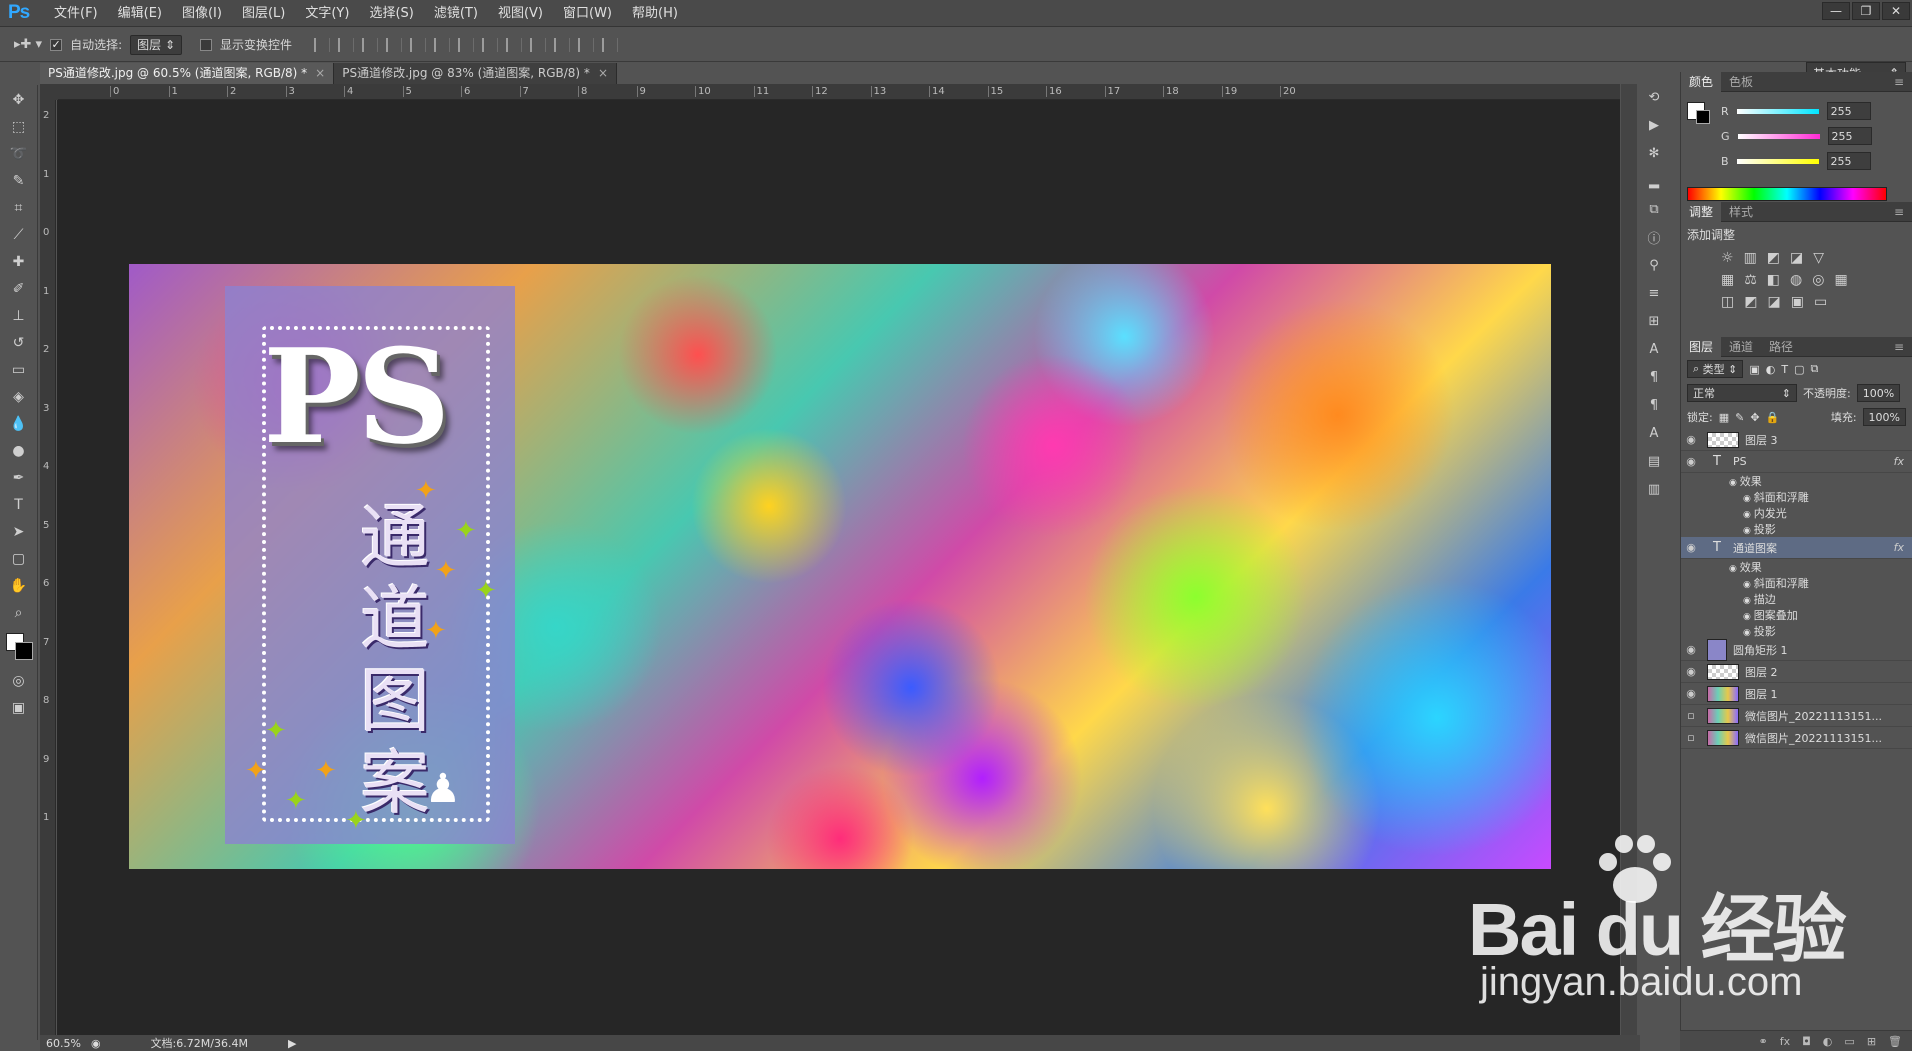 Image resolution: width=1912 pixels, height=1051 pixels. What do you see at coordinates (19, 532) in the screenshot?
I see `path-select-tool-icon: ➤` at bounding box center [19, 532].